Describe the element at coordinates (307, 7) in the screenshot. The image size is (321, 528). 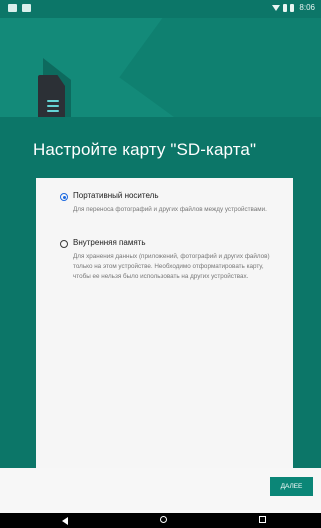
I see `status-time: 8:06` at that location.